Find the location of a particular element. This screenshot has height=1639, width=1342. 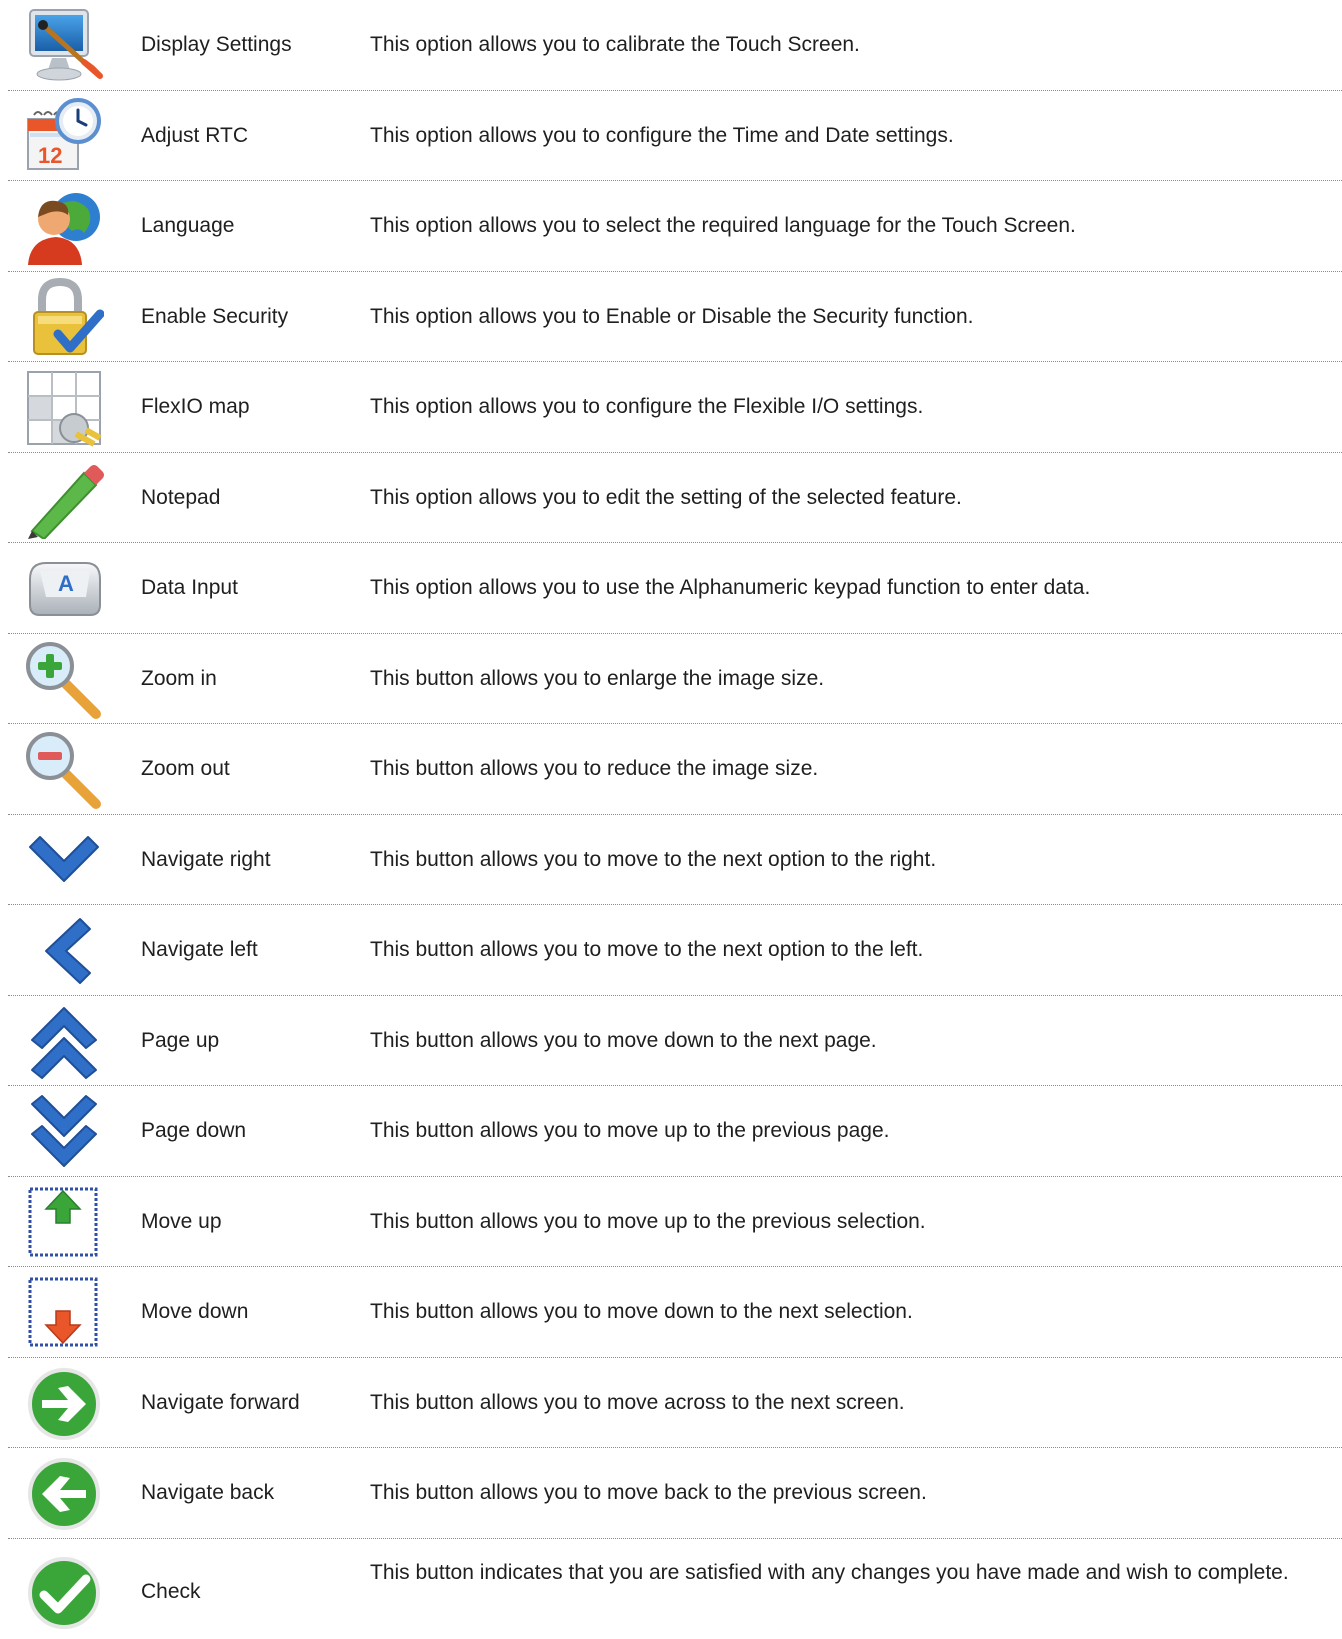

item-name: Data Input is located at coordinates (189, 587).